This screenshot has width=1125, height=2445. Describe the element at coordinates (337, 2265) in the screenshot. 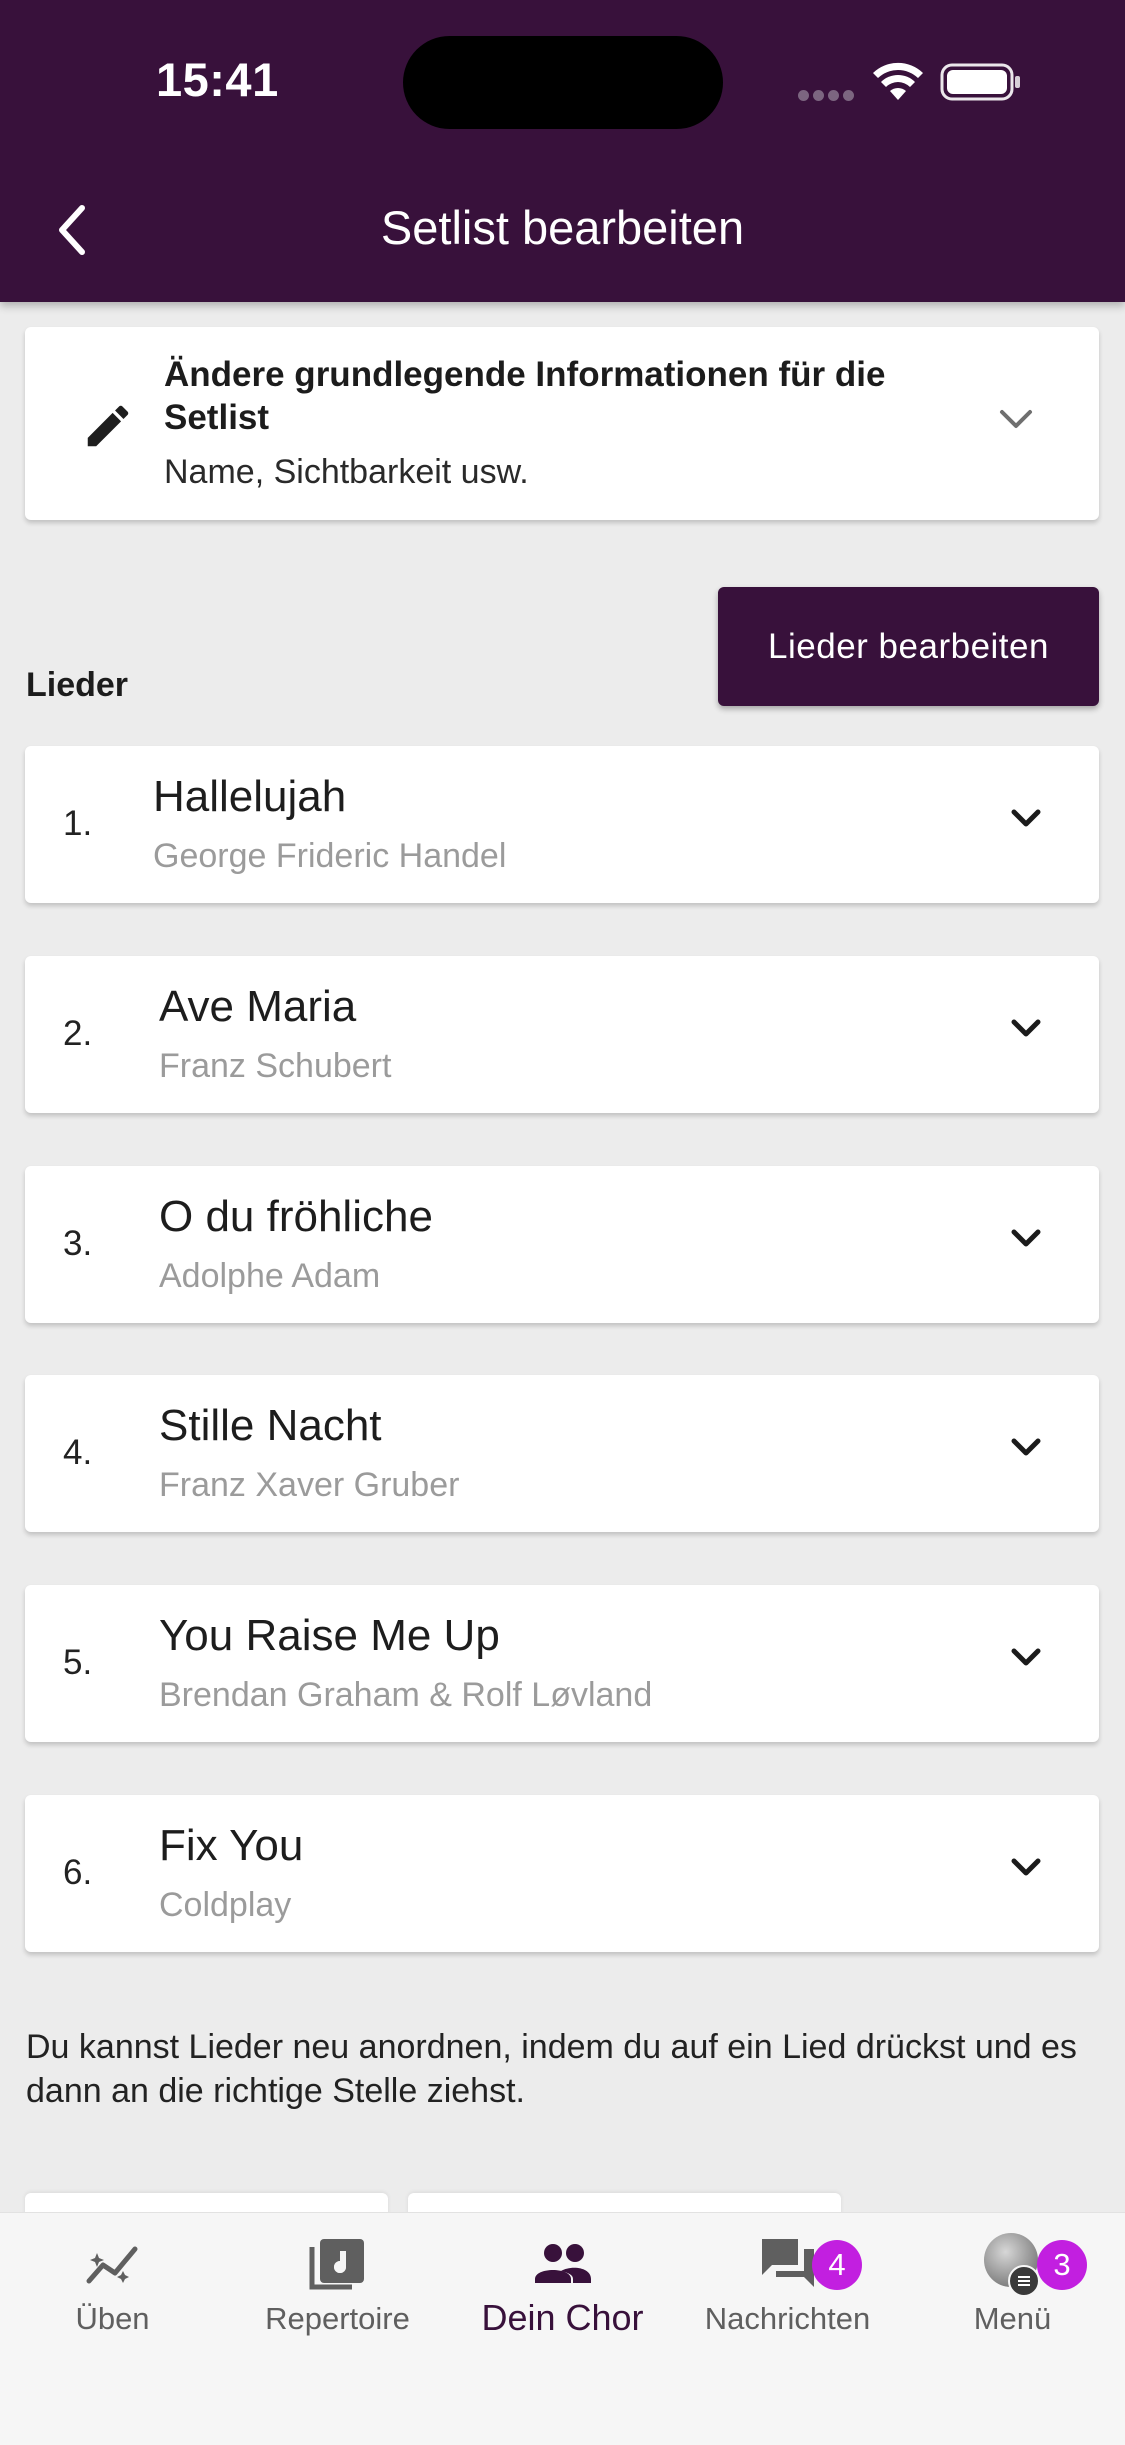

I see `music-library-icon` at that location.